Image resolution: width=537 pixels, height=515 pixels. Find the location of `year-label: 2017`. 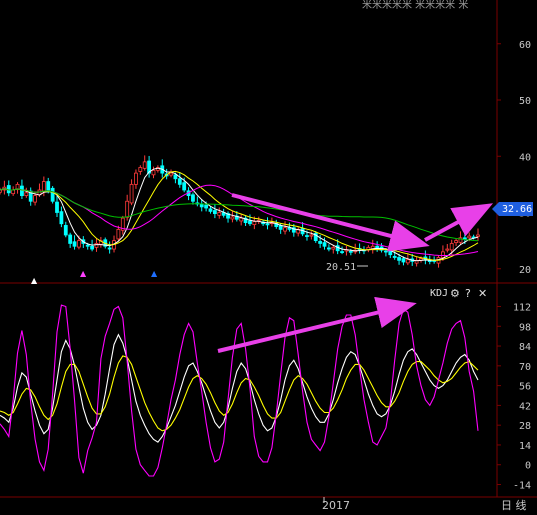

year-label: 2017 is located at coordinates (336, 505).